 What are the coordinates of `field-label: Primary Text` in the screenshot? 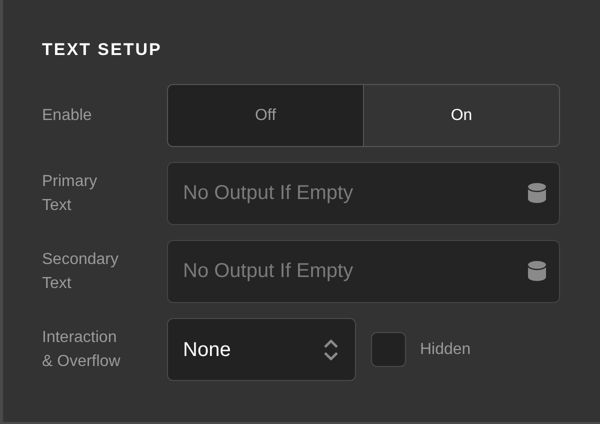 It's located at (70, 194).